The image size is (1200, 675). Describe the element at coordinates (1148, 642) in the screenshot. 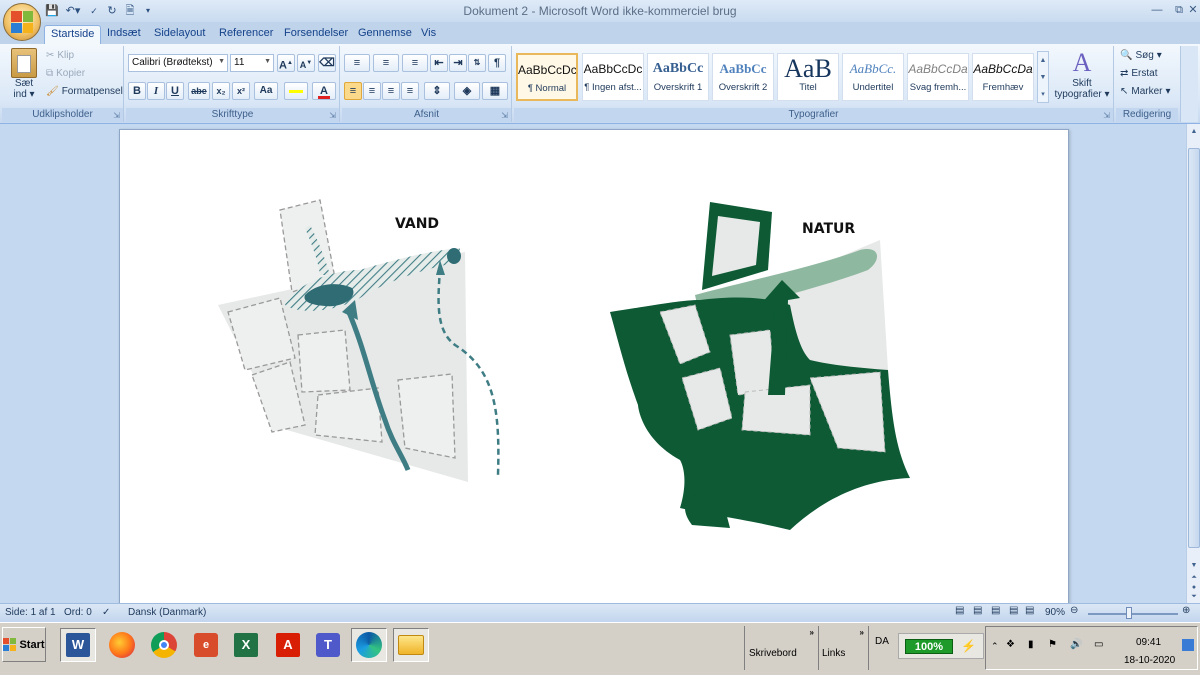

I see `clock-time: 09:41` at that location.